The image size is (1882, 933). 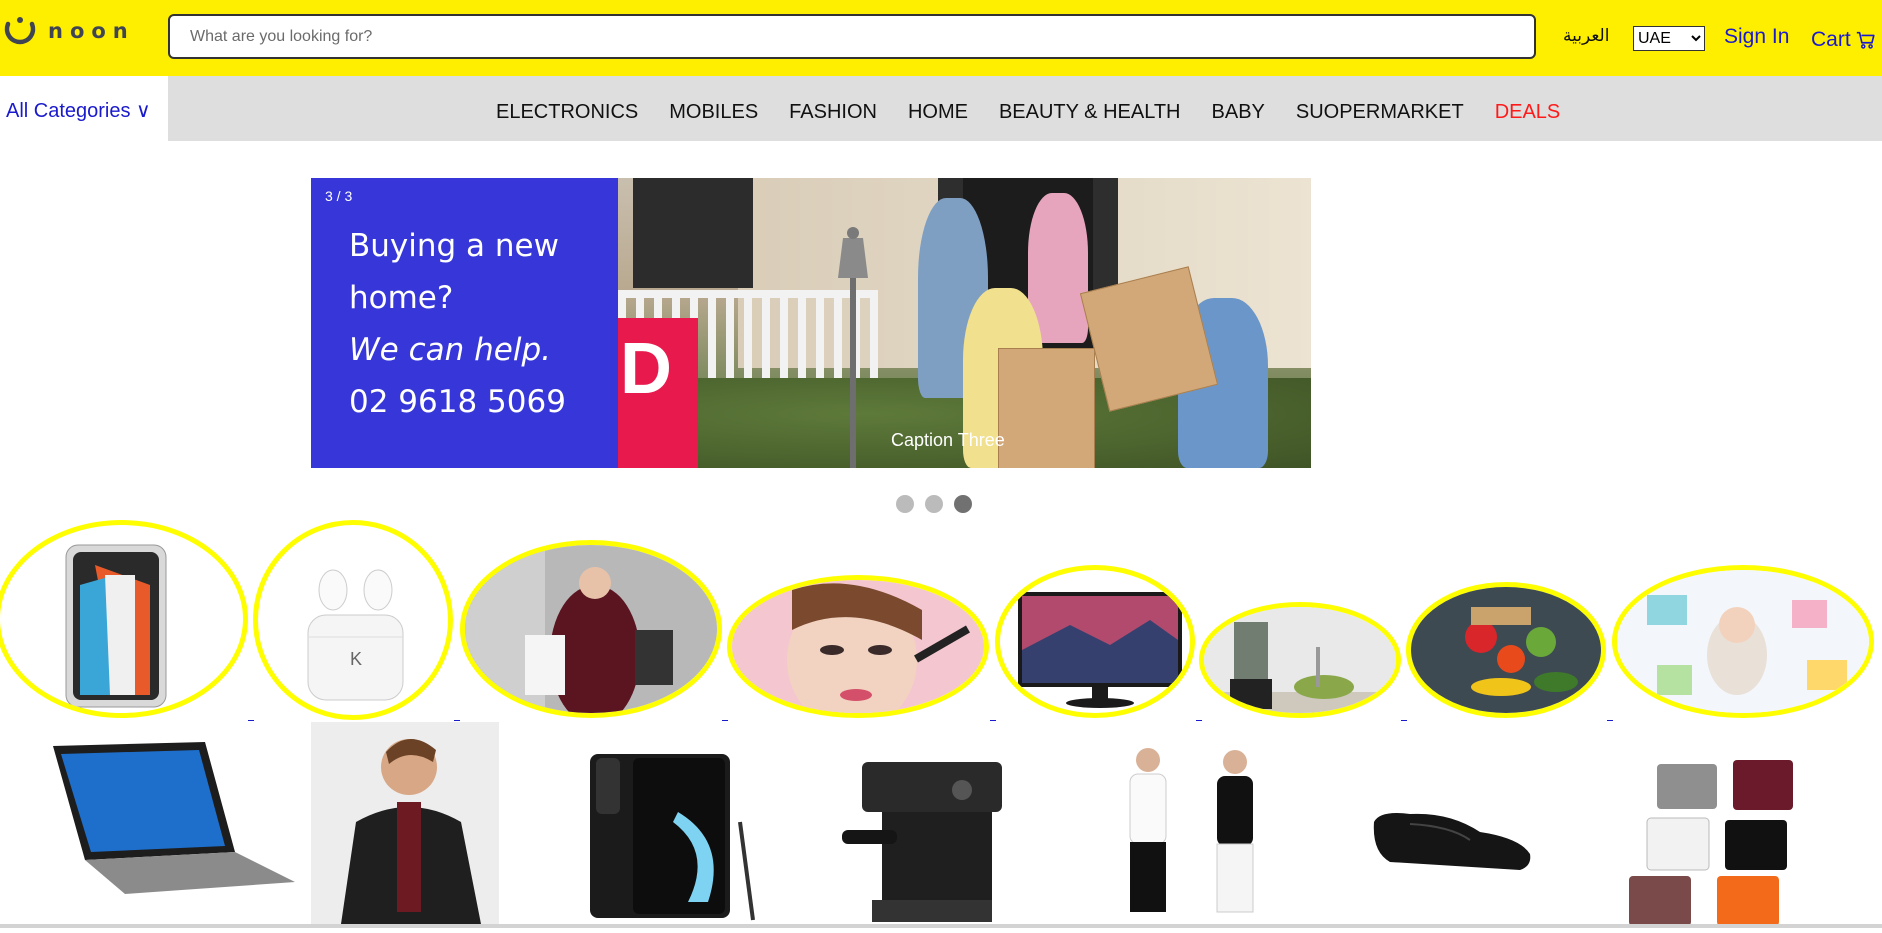 I want to click on blender-icon, so click(x=1300, y=660).